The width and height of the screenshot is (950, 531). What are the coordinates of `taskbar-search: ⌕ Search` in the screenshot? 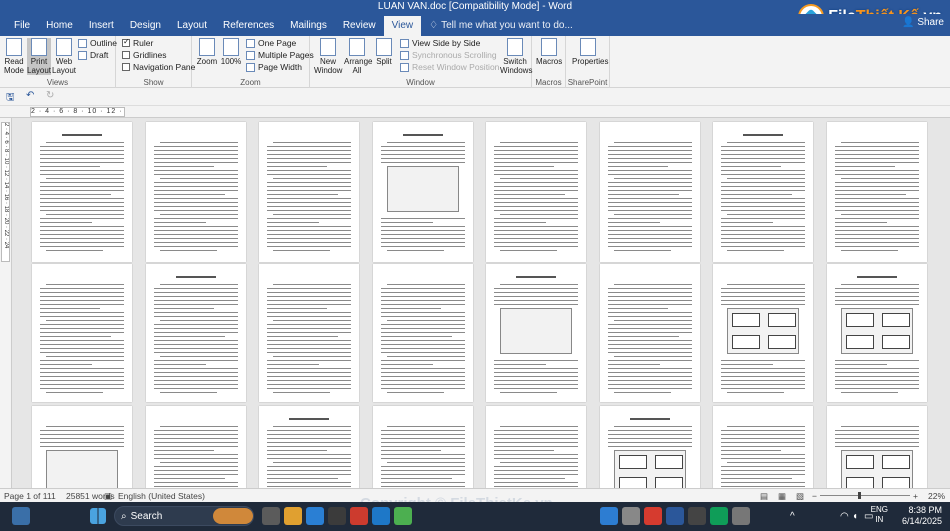 It's located at (184, 516).